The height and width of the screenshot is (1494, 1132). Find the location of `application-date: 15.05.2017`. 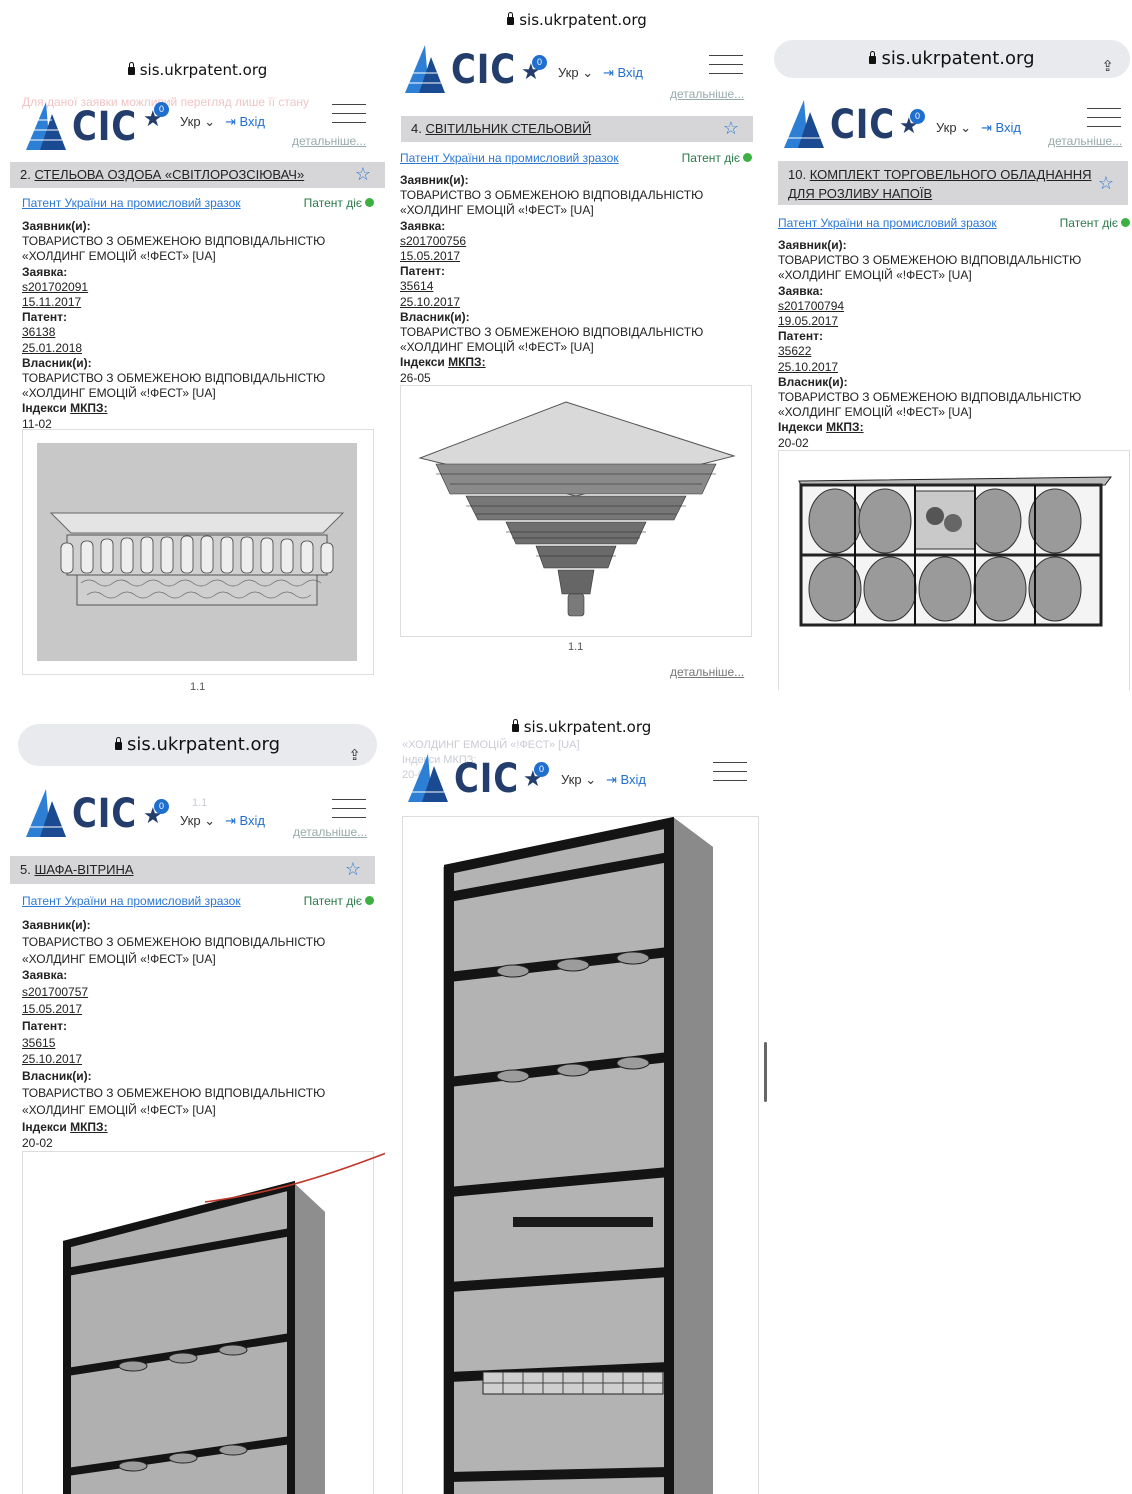

application-date: 15.05.2017 is located at coordinates (430, 256).